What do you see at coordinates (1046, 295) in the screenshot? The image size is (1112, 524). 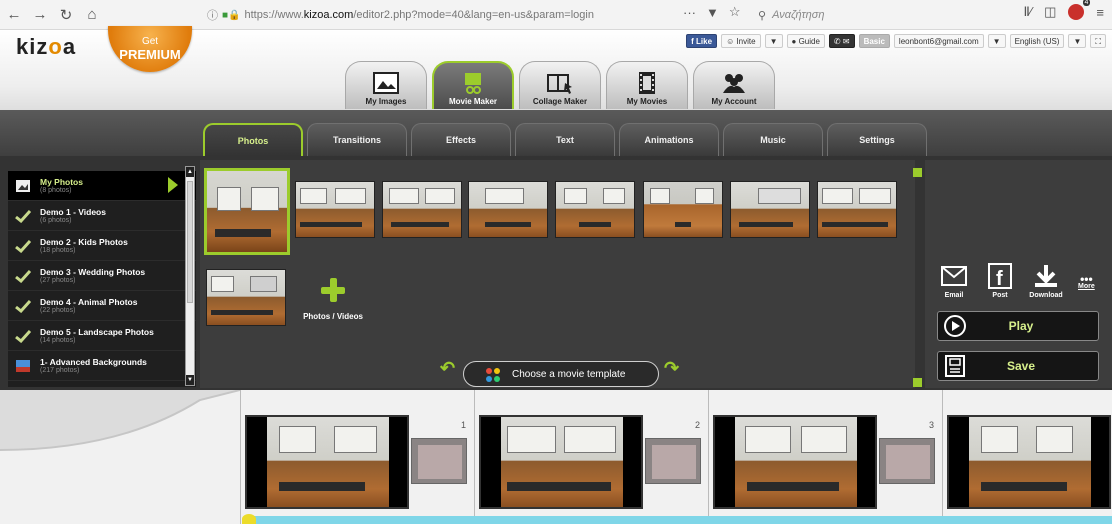 I see `download-label: Download` at bounding box center [1046, 295].